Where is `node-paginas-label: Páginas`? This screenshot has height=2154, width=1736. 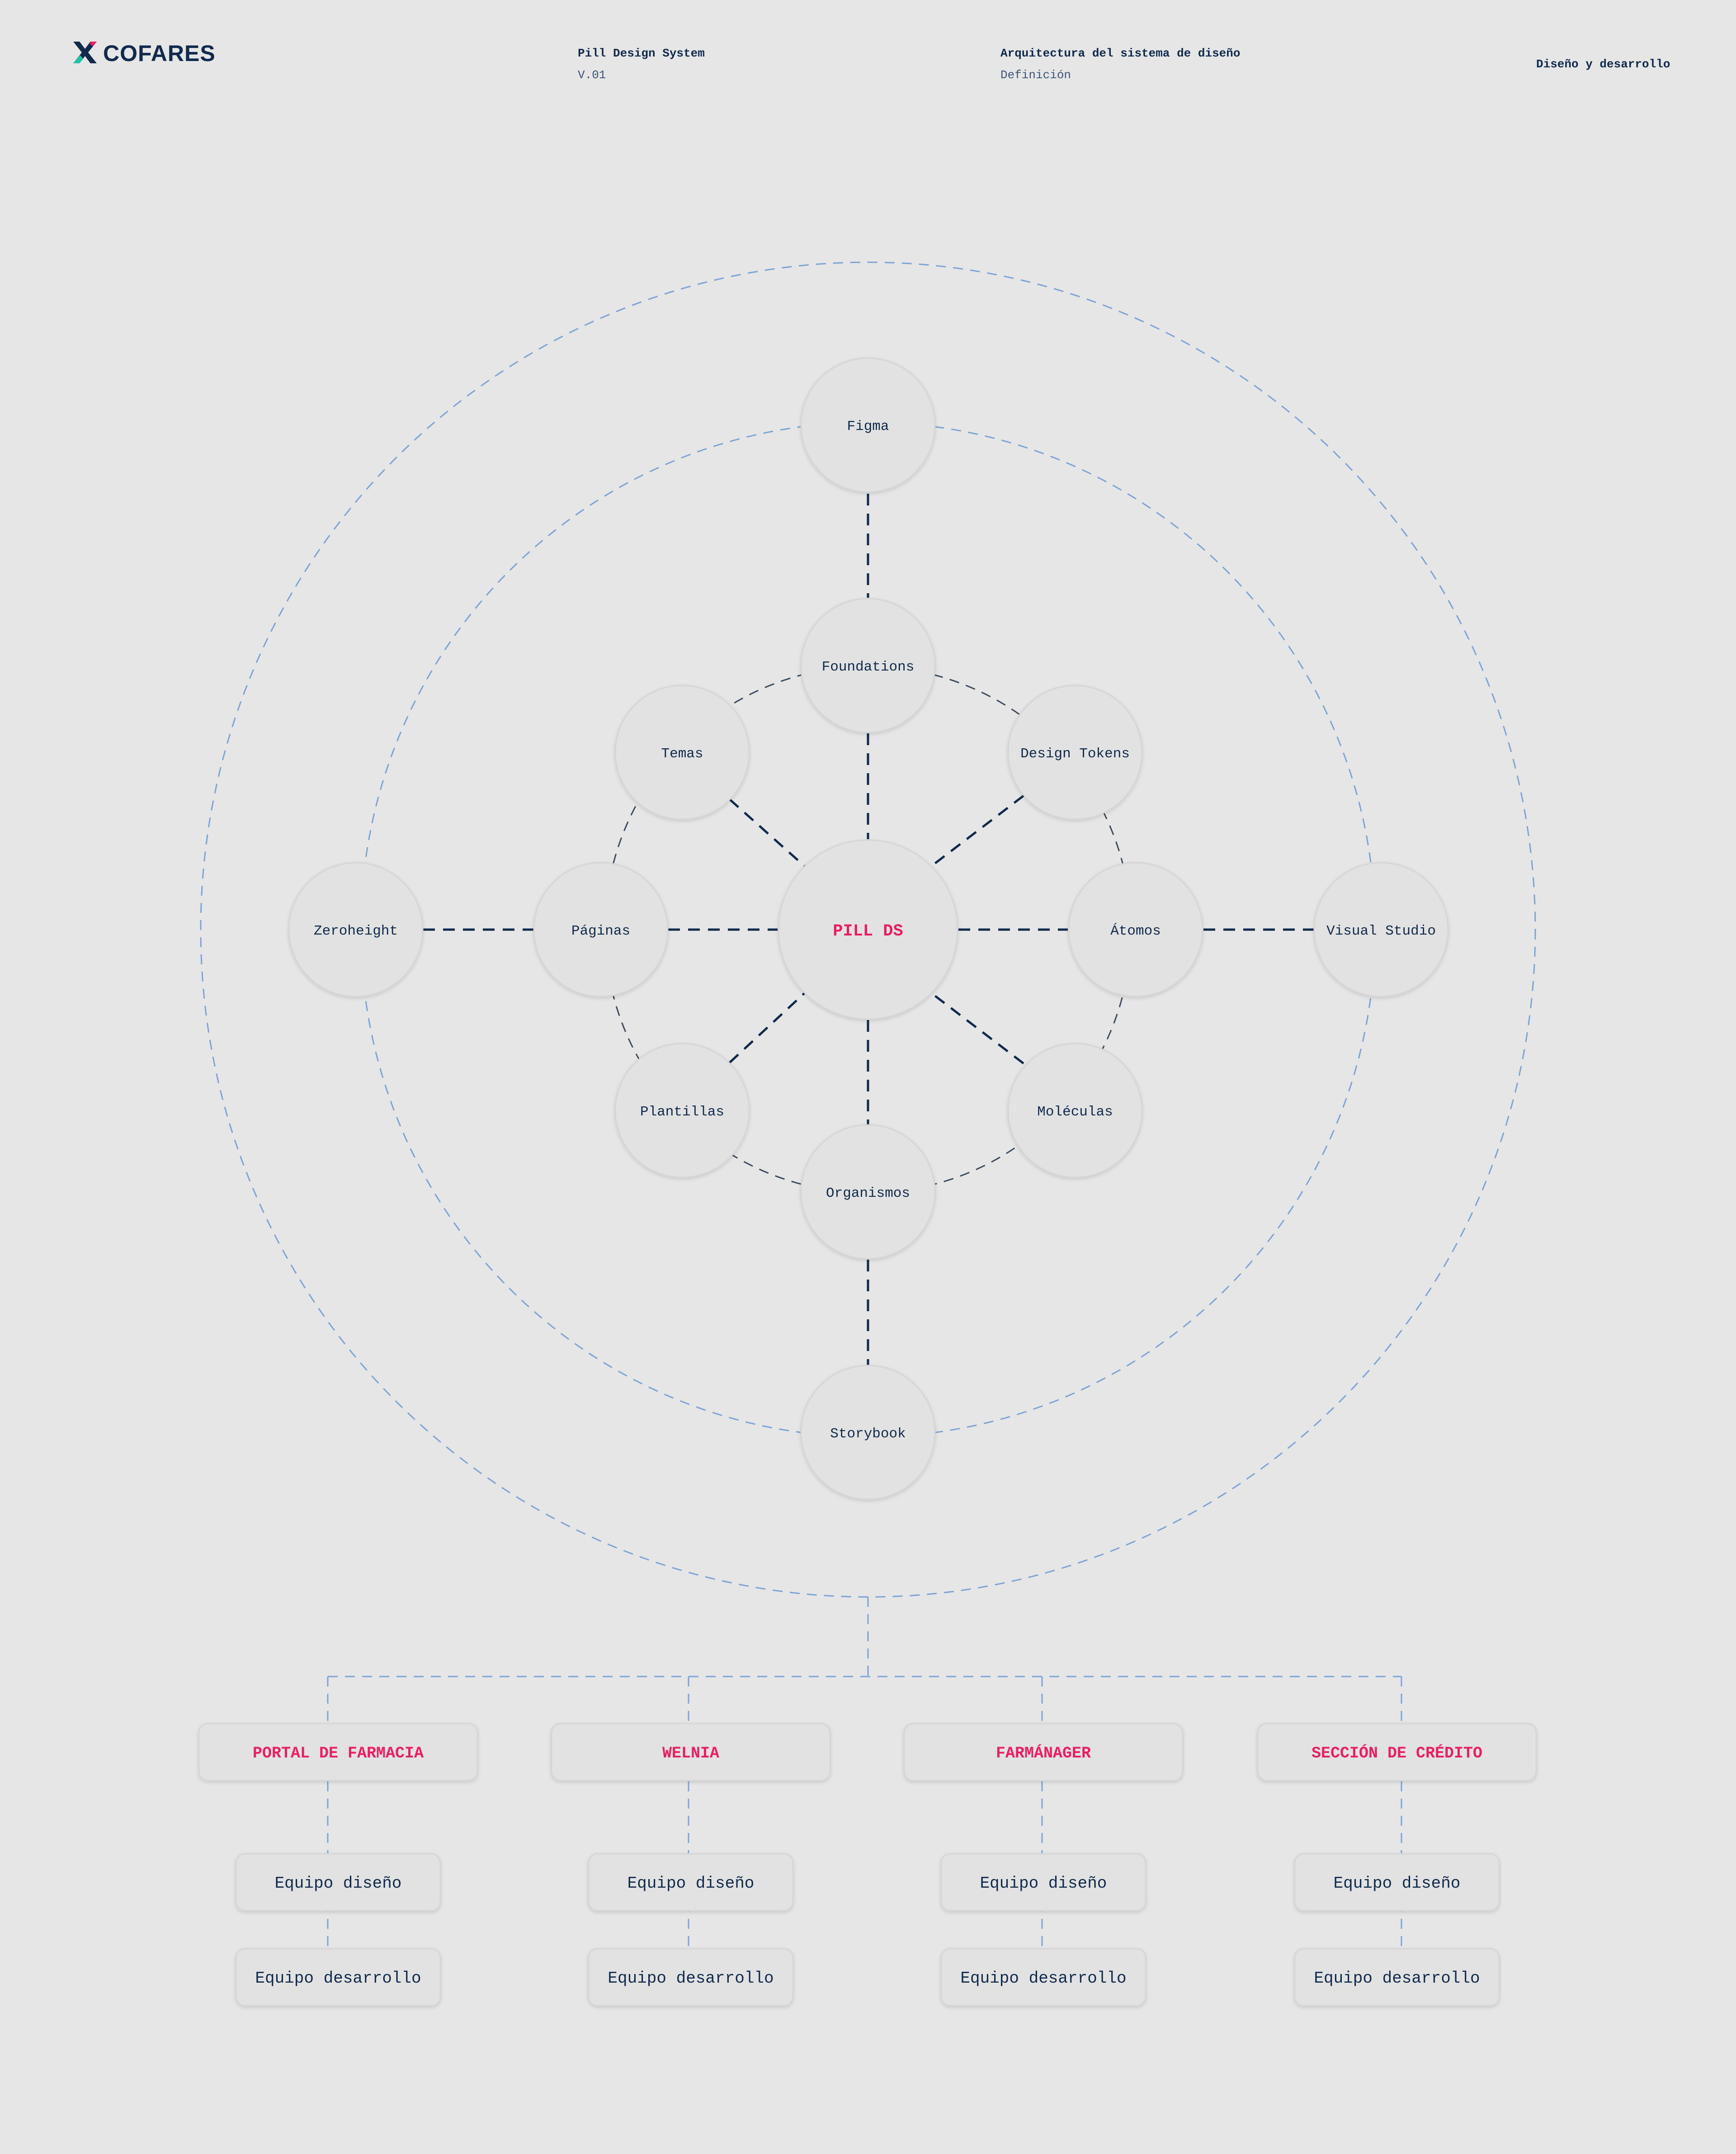
node-paginas-label: Páginas is located at coordinates (601, 931).